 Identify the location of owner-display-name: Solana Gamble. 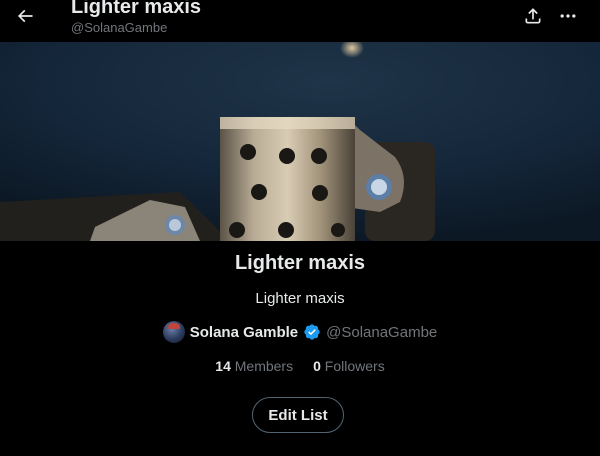
(244, 332).